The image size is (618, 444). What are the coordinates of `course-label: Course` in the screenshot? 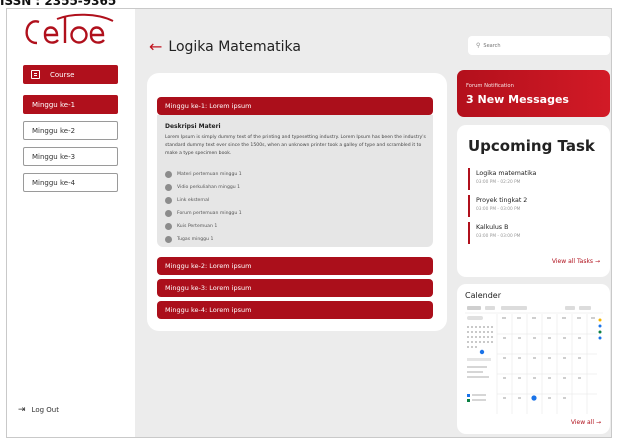 It's located at (62, 74).